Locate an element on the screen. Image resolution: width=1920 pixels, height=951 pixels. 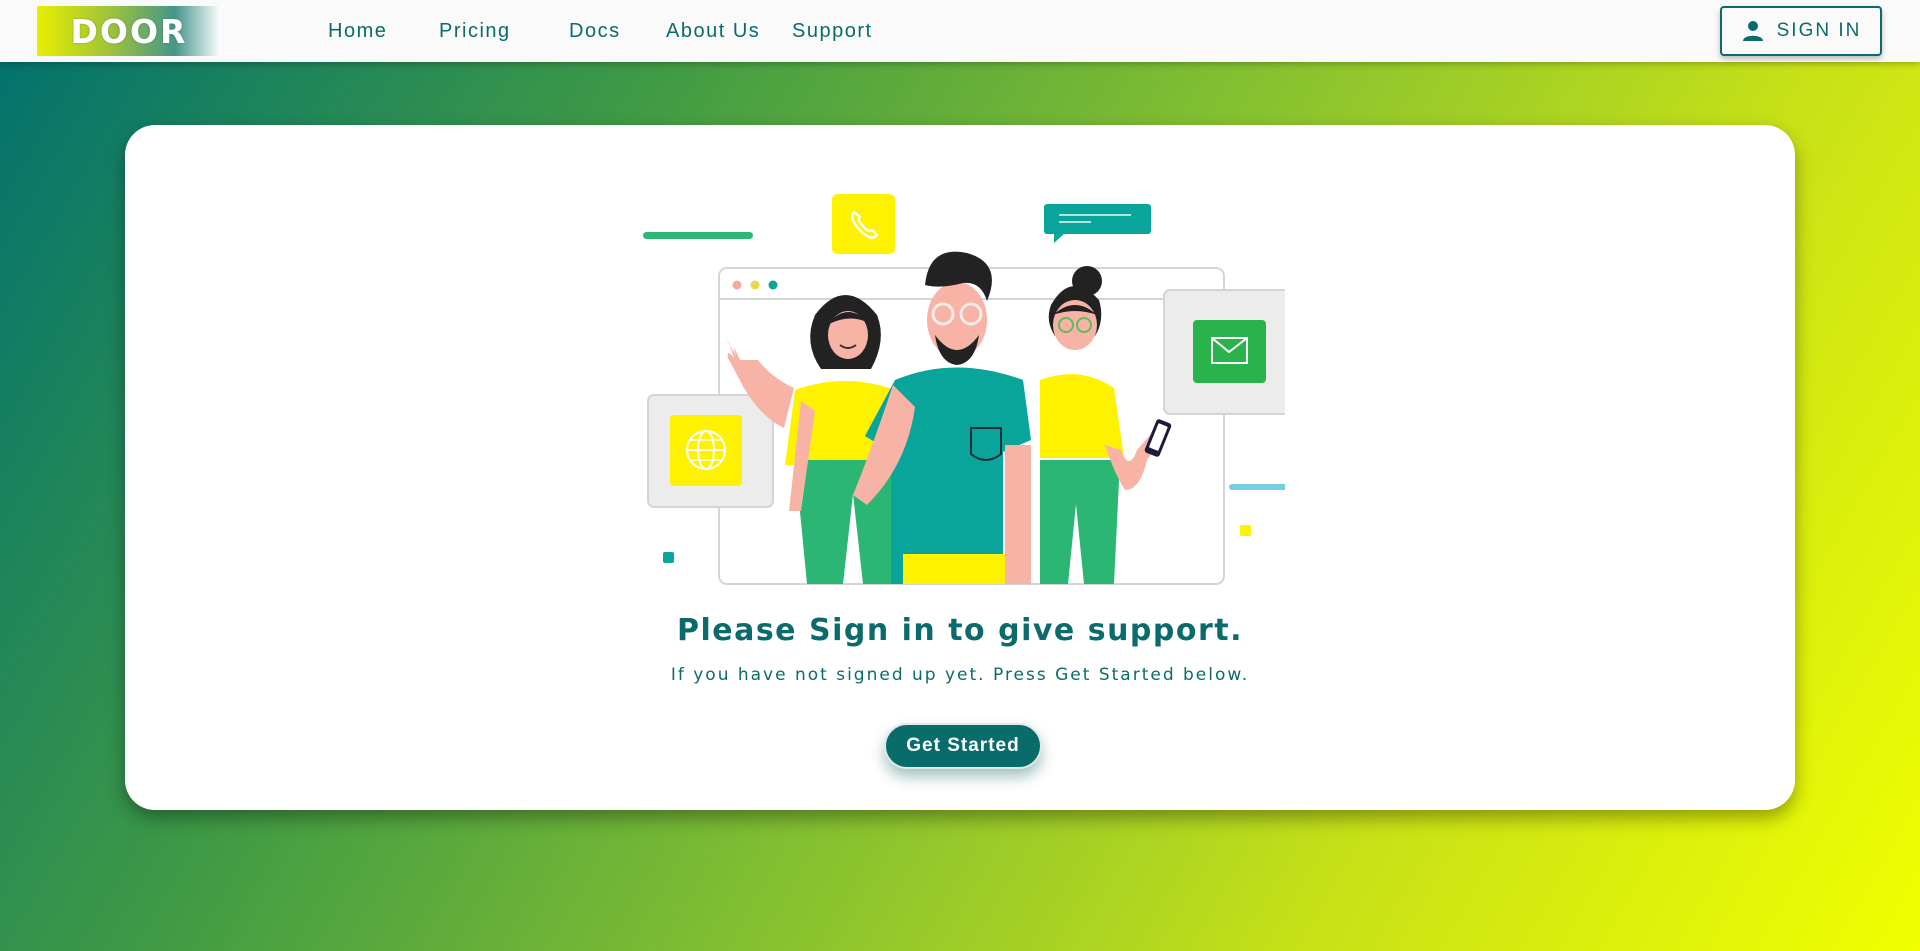
get-started-button: Get Started is located at coordinates (963, 746).